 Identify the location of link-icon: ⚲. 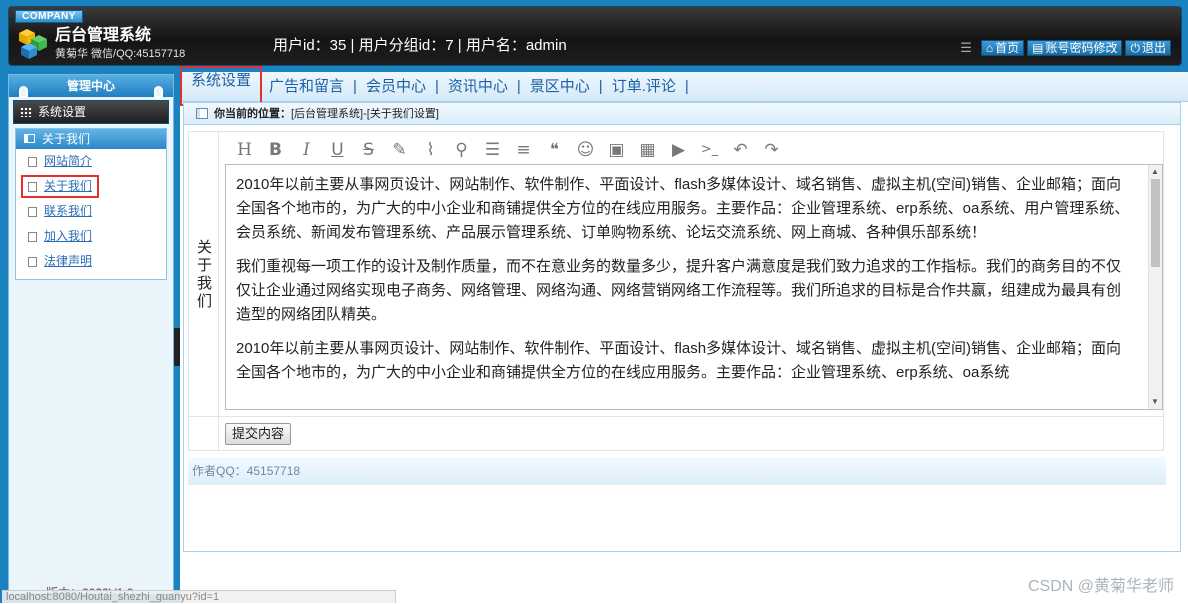
(461, 150).